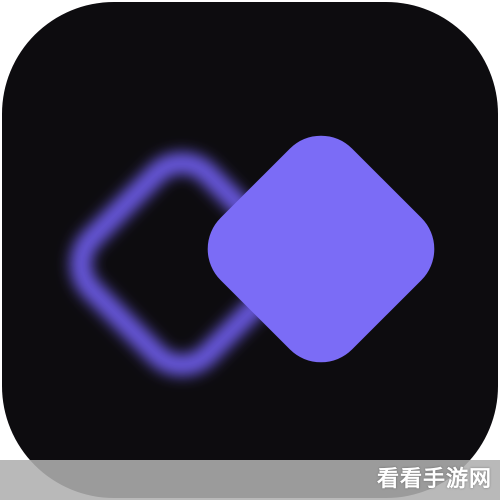 The image size is (500, 500). I want to click on watermark-text: 看看手游网, so click(434, 479).